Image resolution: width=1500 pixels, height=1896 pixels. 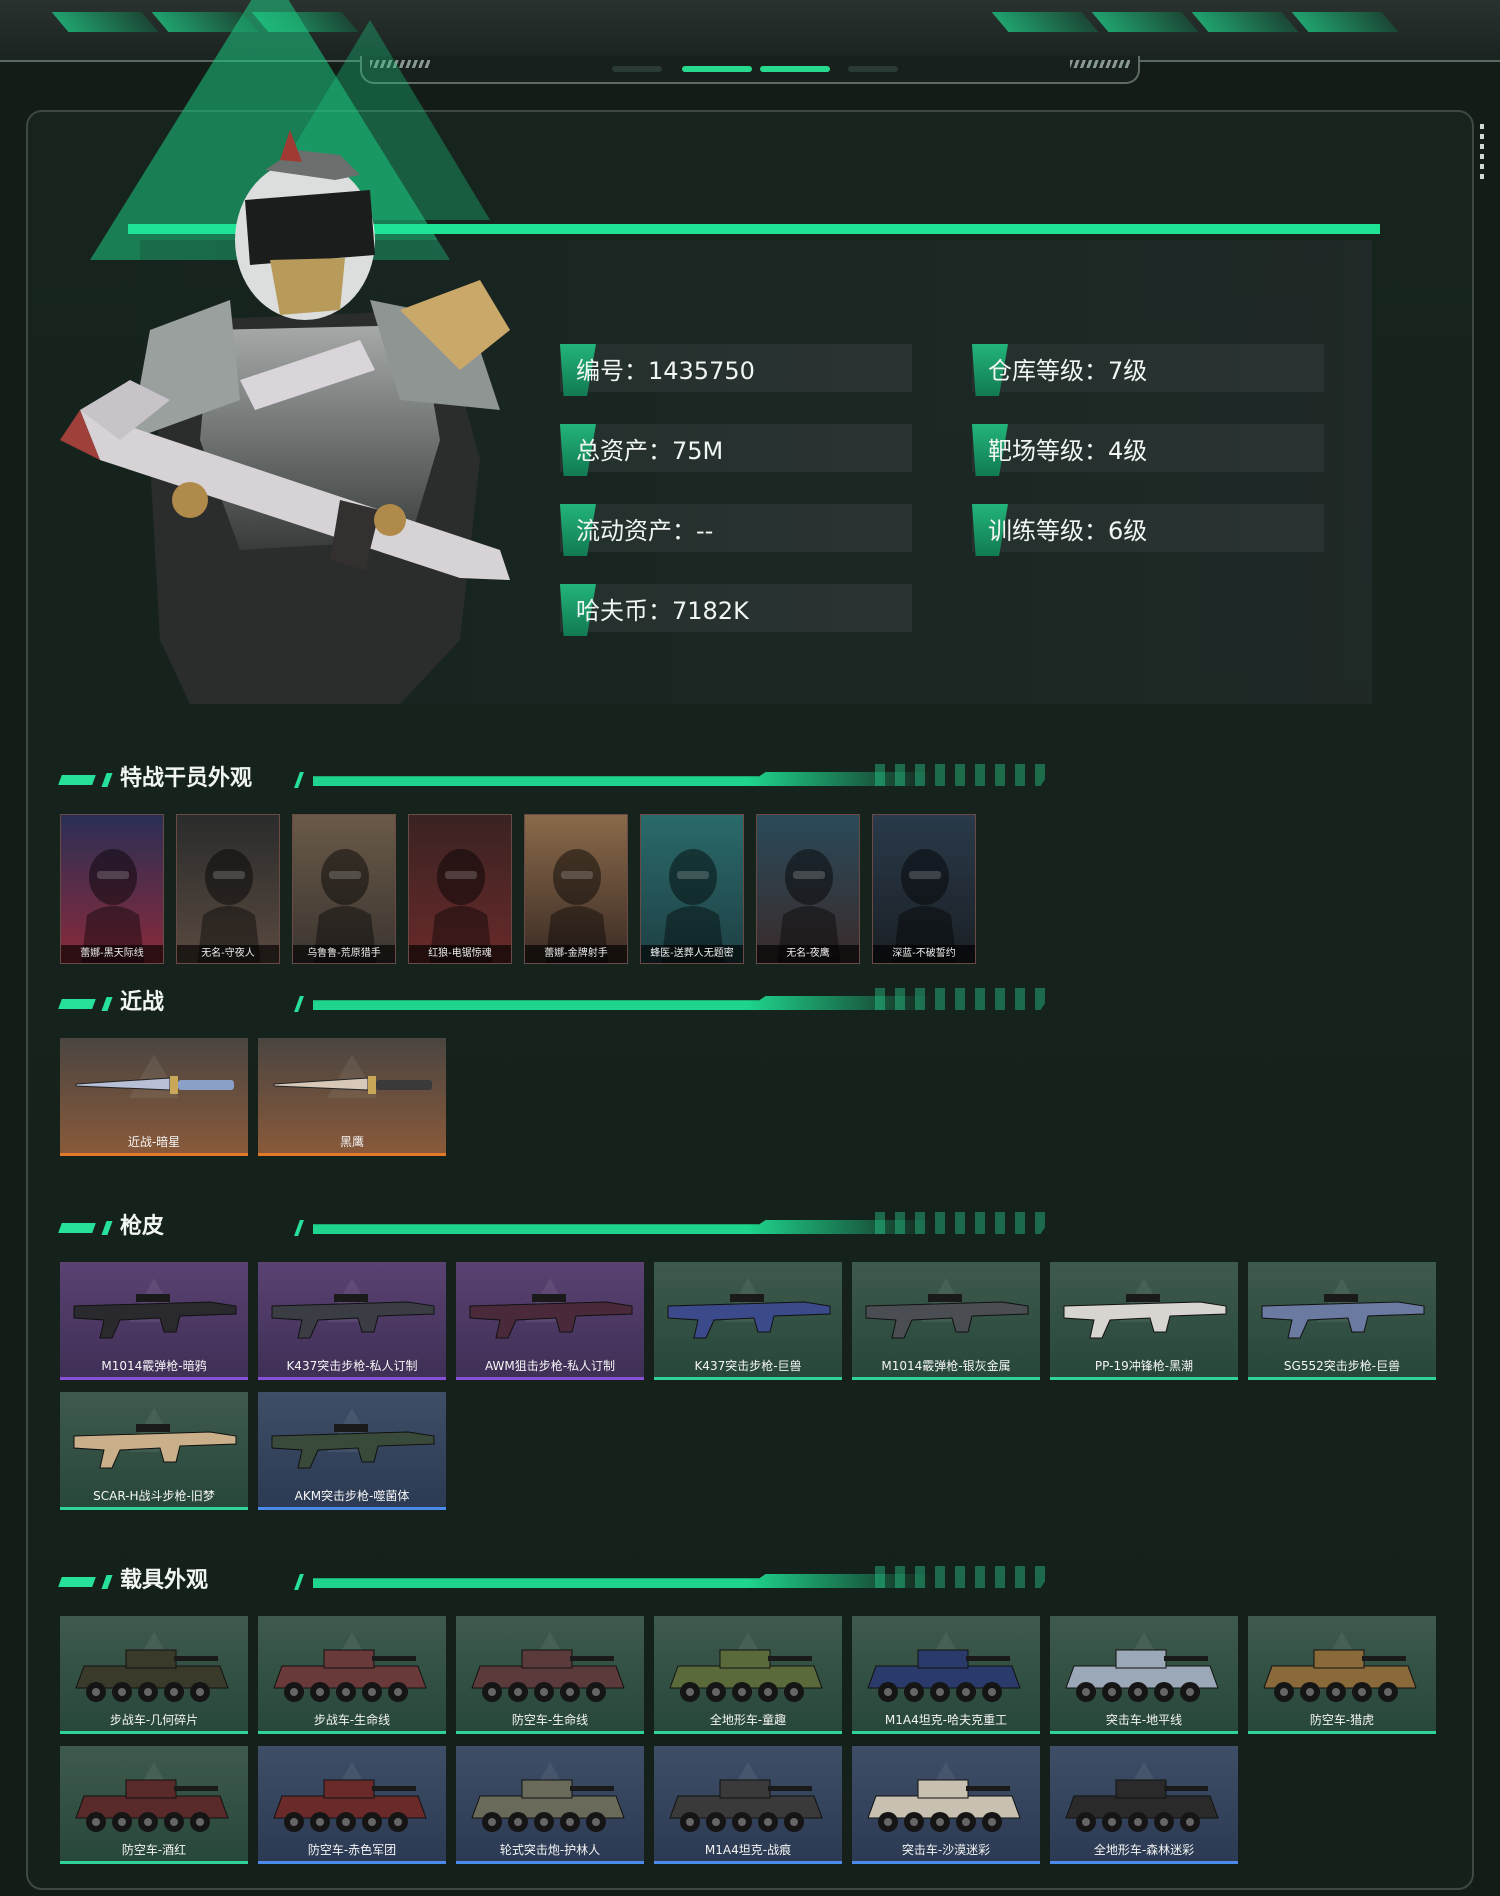 I want to click on vehicle-skin-card: 防空车-赤色军团, so click(x=352, y=1805).